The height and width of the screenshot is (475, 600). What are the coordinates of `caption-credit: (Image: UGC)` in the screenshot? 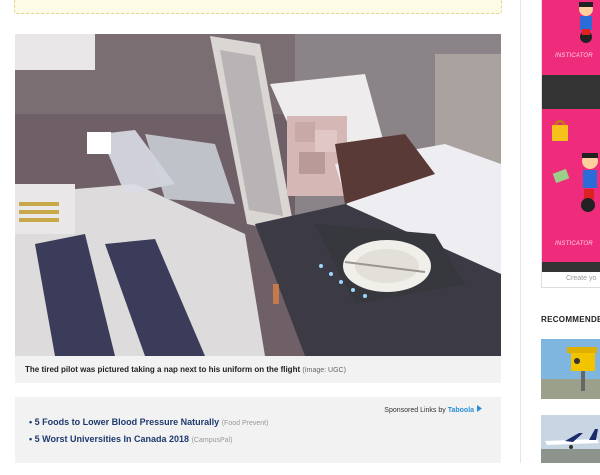 It's located at (324, 370).